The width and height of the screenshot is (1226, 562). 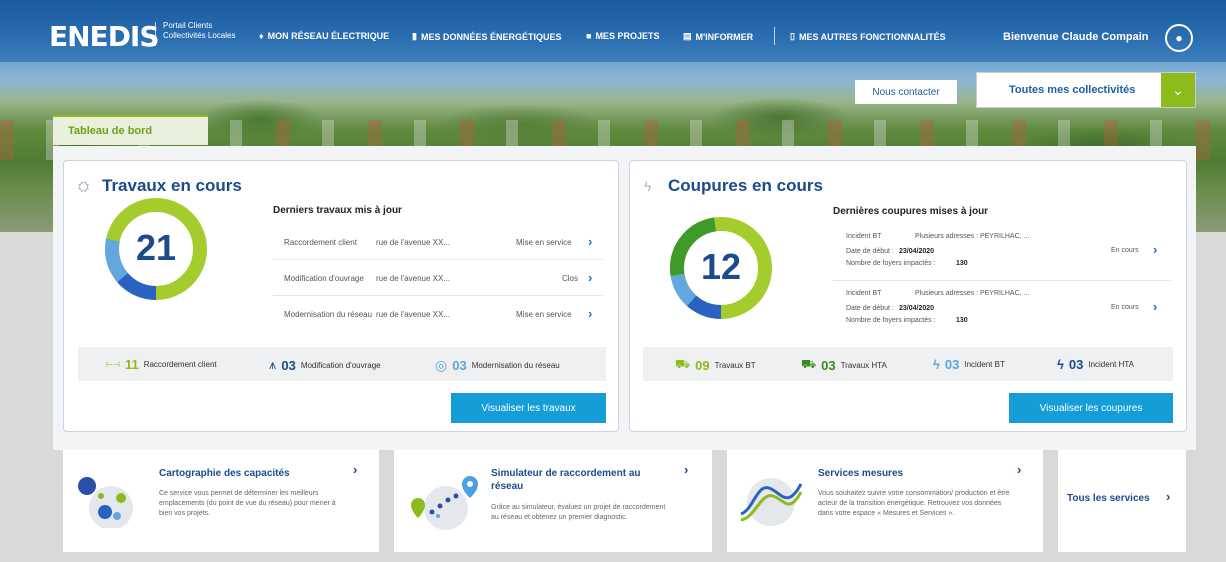 I want to click on user-icon: ●, so click(x=1179, y=38).